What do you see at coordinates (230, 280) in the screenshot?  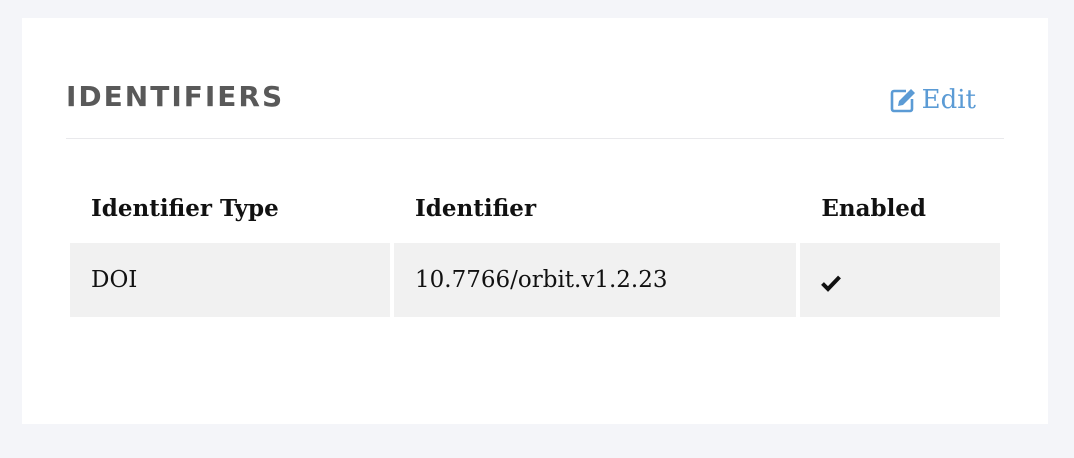 I see `identifier-type-cell: DOI` at bounding box center [230, 280].